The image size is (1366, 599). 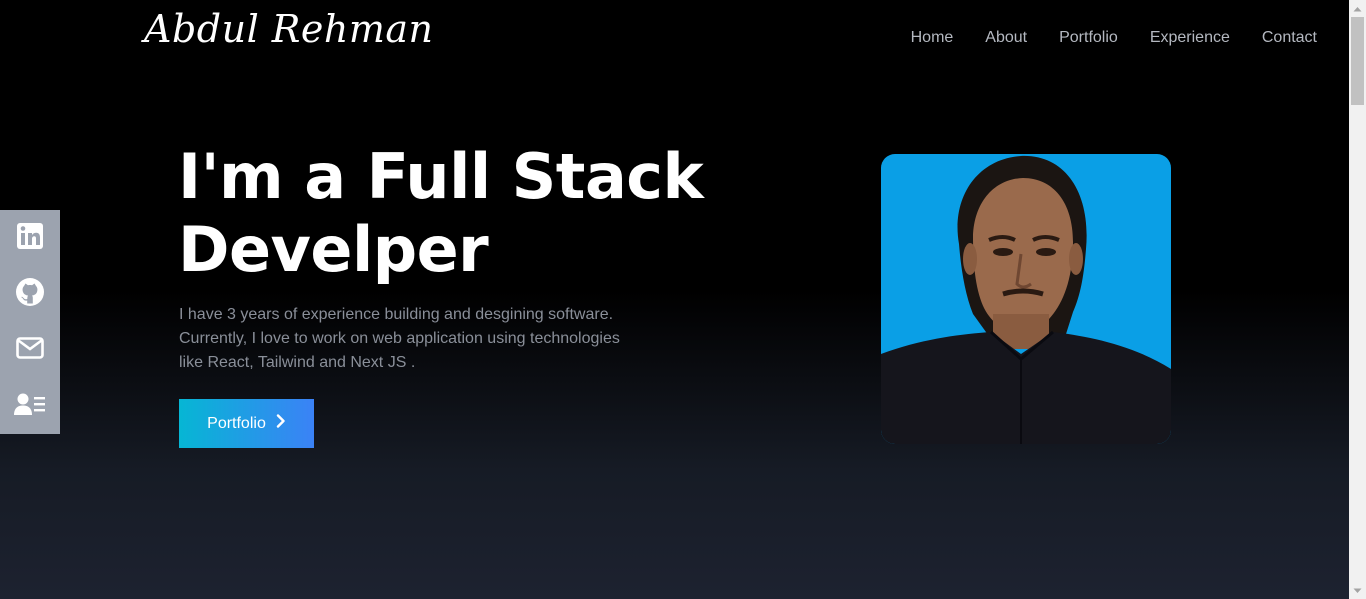 What do you see at coordinates (1357, 299) in the screenshot?
I see `page-scrollbar` at bounding box center [1357, 299].